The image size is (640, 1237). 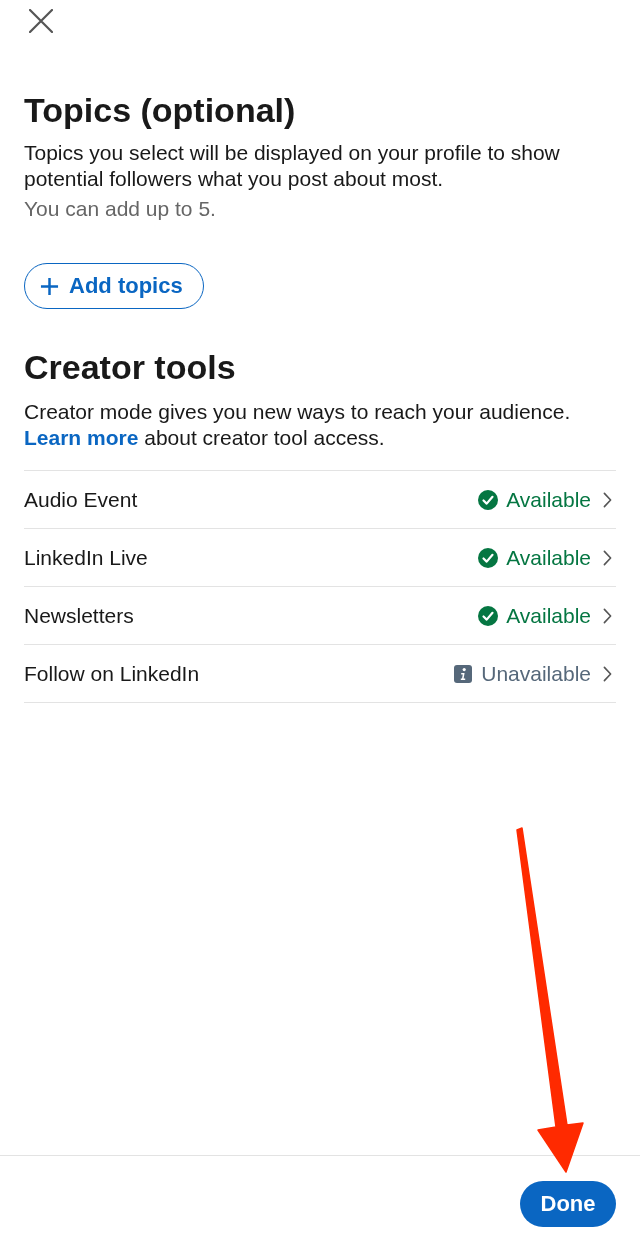 What do you see at coordinates (160, 110) in the screenshot?
I see `section-heading: Topics (optional)` at bounding box center [160, 110].